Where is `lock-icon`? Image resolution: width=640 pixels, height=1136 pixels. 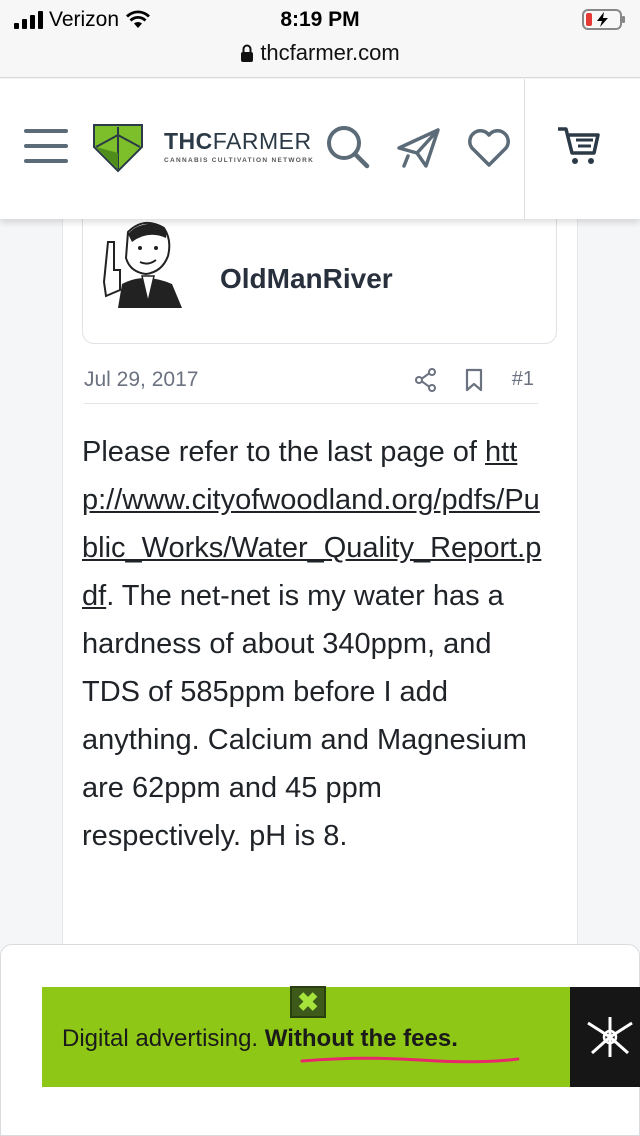
lock-icon is located at coordinates (247, 55).